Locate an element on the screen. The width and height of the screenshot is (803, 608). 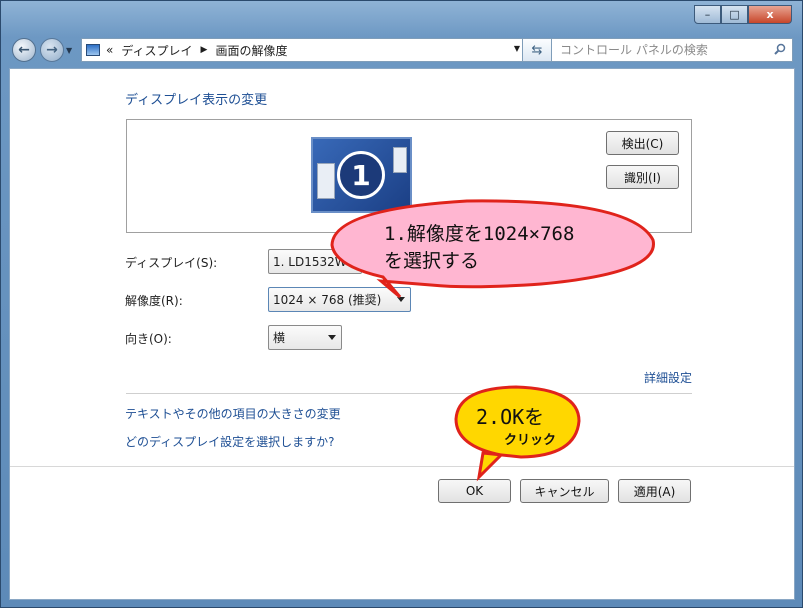
footer-divider is located at coordinates (402, 466).